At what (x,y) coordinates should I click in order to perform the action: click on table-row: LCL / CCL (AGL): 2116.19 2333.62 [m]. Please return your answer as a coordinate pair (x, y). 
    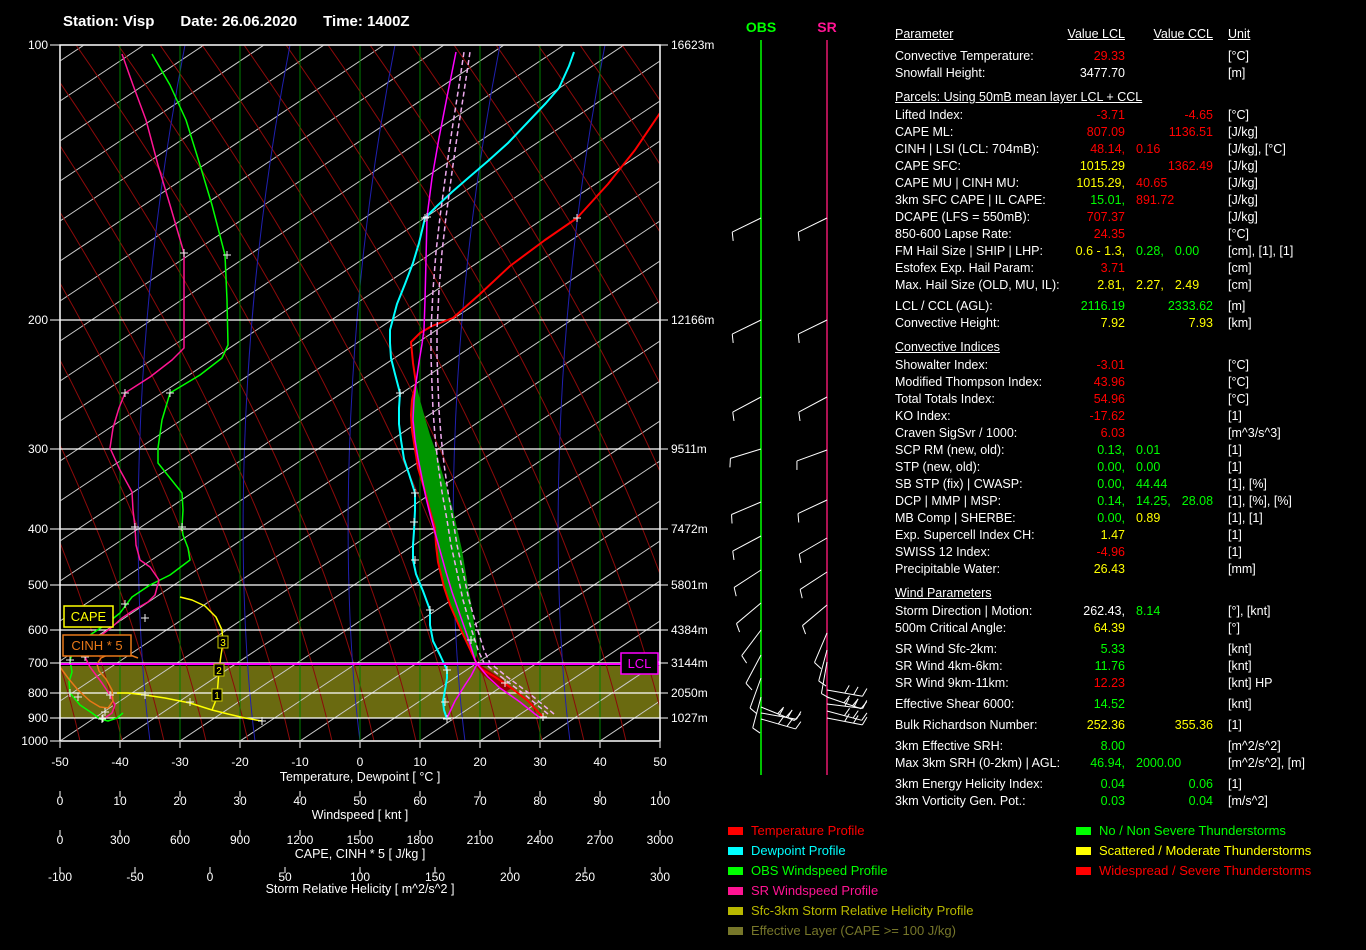
    Looking at the image, I should click on (1130, 306).